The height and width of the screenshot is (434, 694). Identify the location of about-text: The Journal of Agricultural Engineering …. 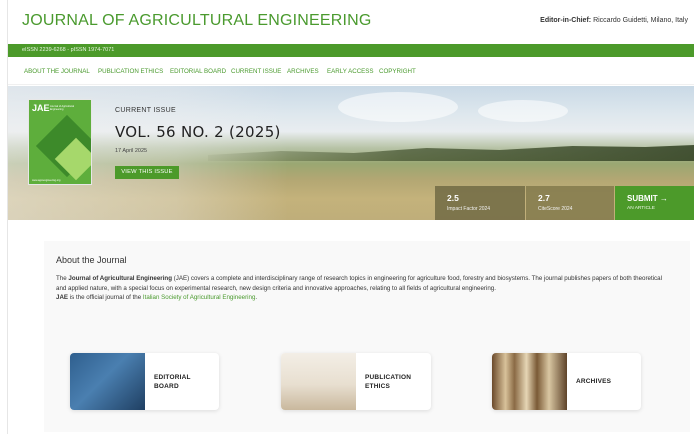
(363, 288).